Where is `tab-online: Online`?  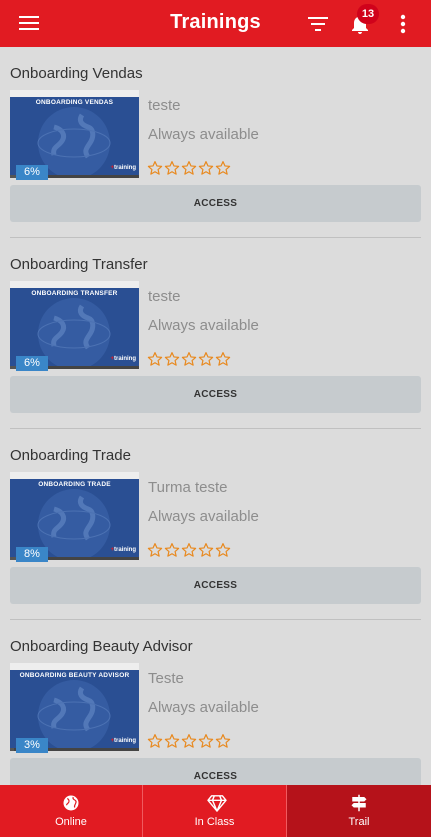 tab-online: Online is located at coordinates (71, 811).